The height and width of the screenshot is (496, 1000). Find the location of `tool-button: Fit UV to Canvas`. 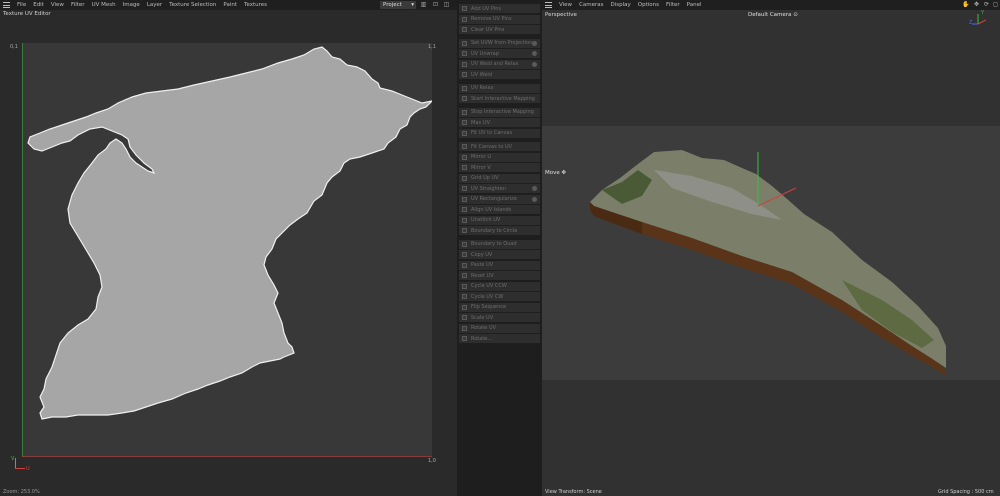

tool-button: Fit UV to Canvas is located at coordinates (499, 133).